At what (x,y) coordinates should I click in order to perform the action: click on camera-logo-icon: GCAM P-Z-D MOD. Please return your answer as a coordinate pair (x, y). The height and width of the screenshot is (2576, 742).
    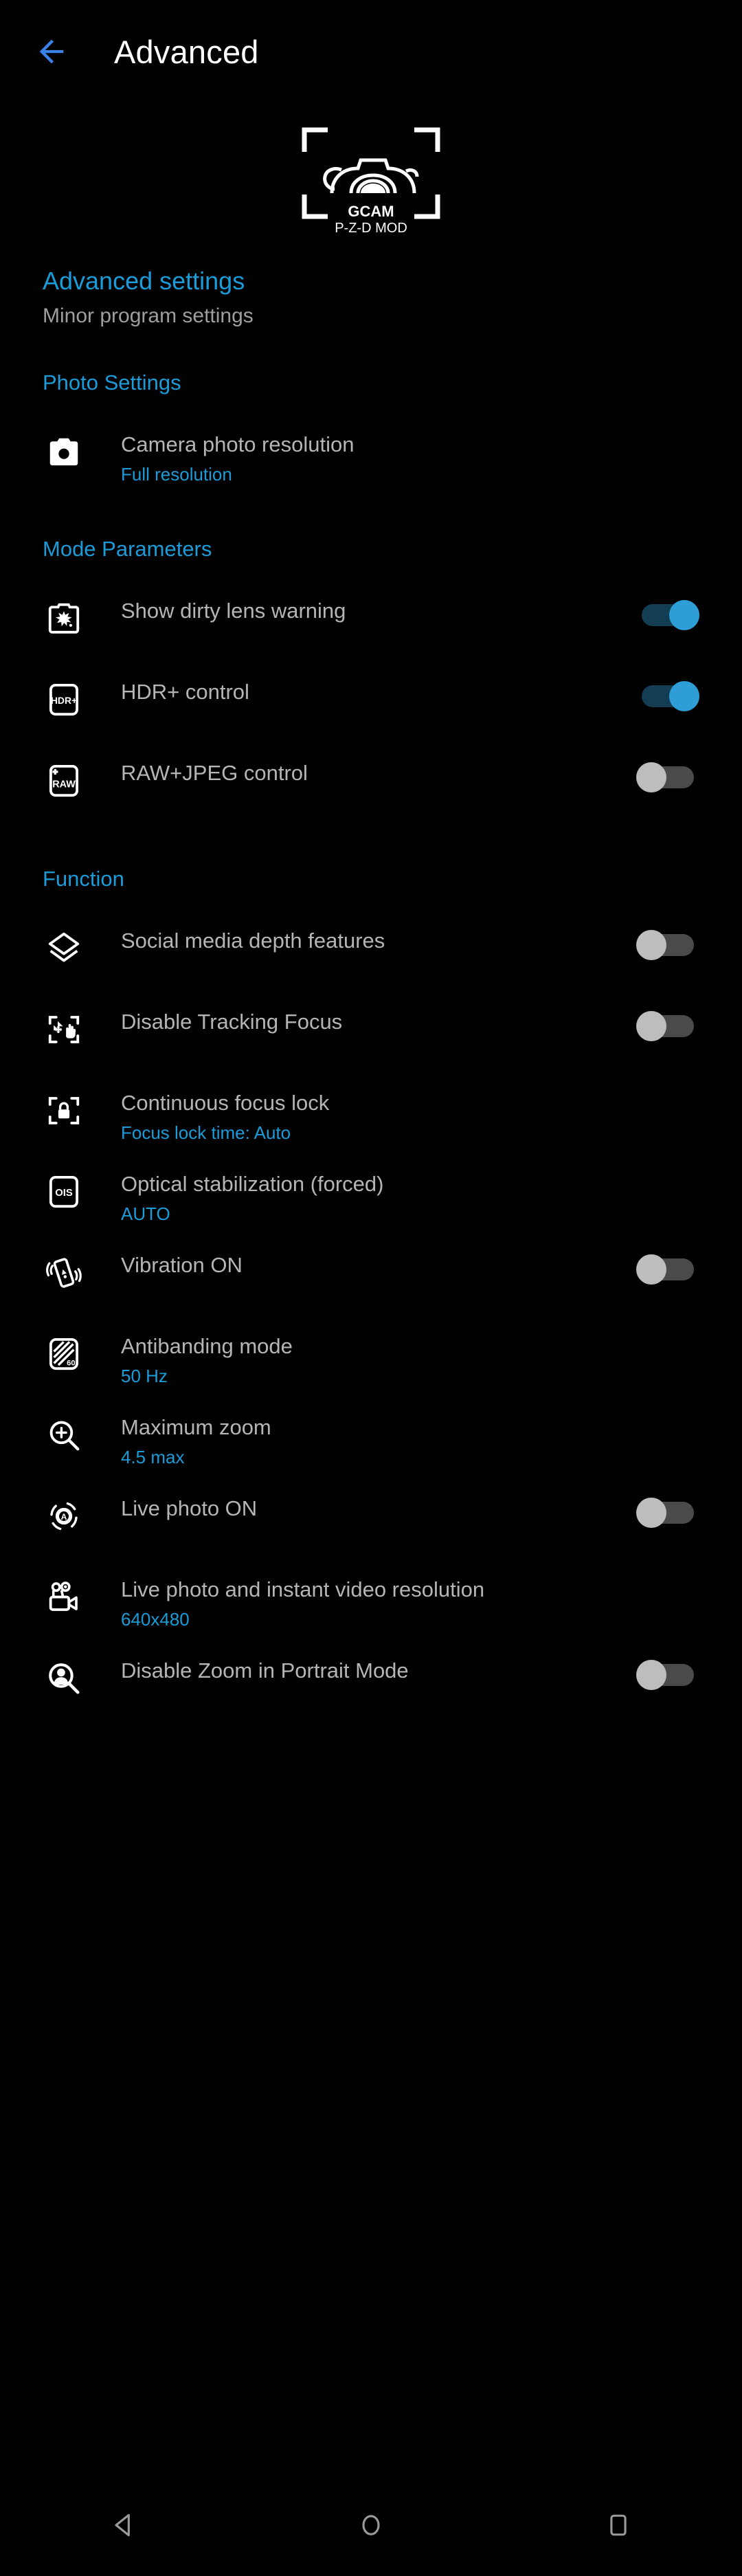
    Looking at the image, I should click on (371, 177).